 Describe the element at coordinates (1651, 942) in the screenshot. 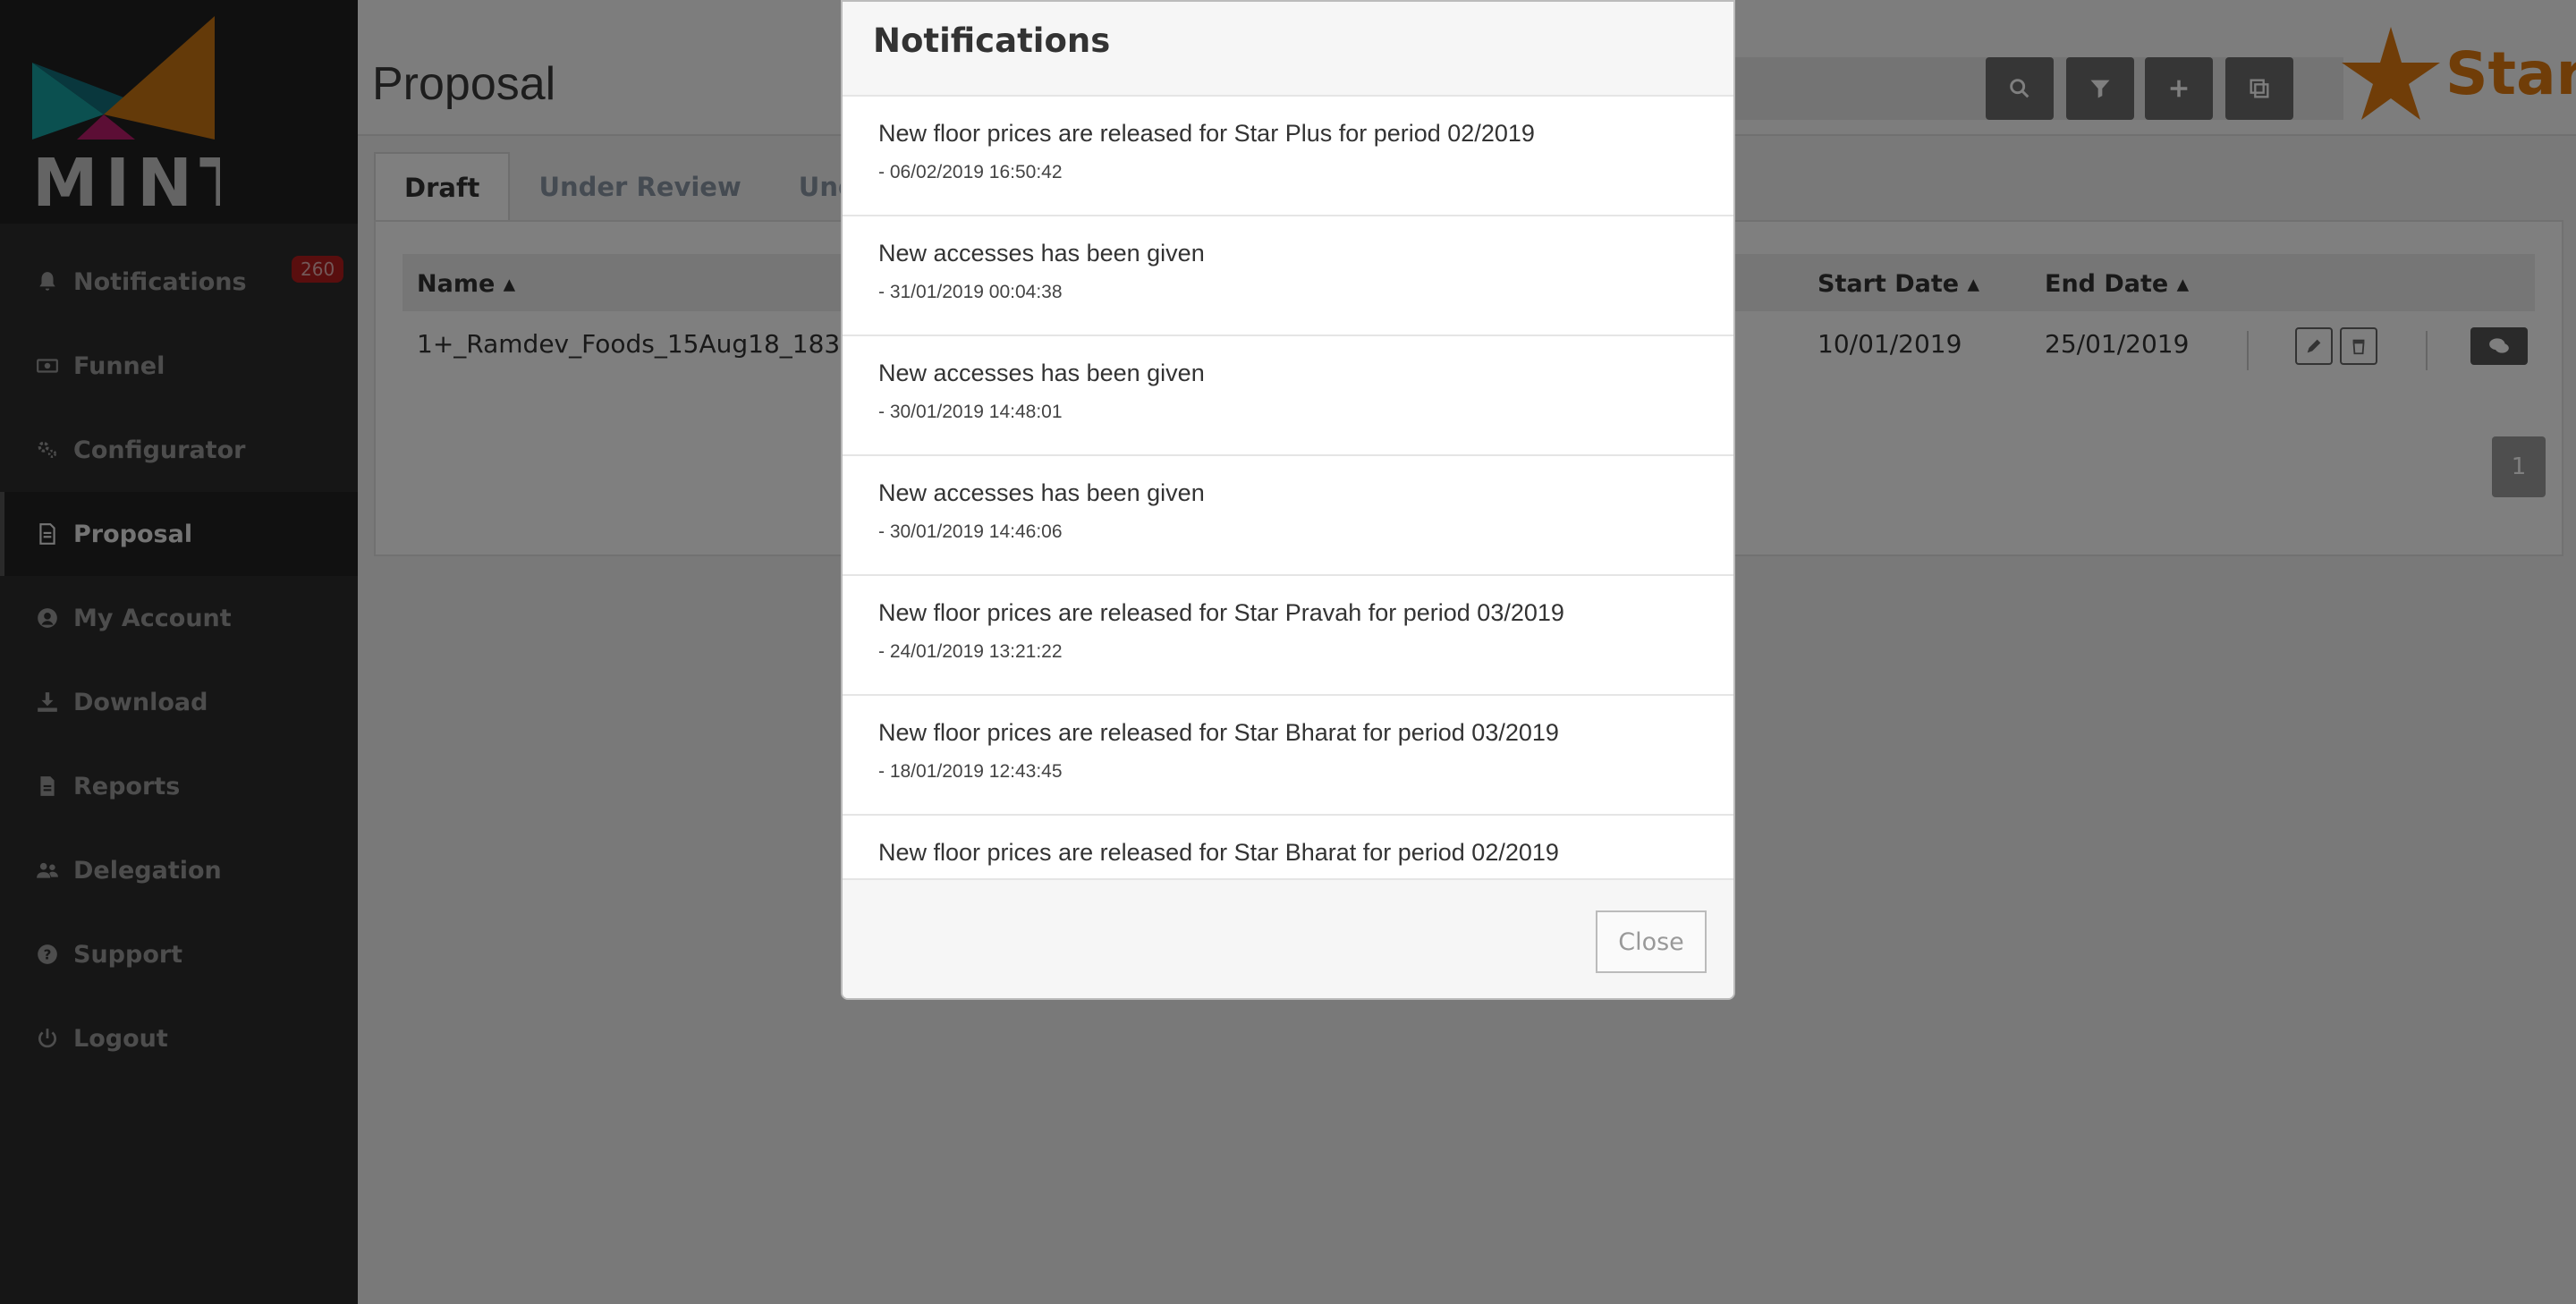

I see `close-button: Close` at that location.